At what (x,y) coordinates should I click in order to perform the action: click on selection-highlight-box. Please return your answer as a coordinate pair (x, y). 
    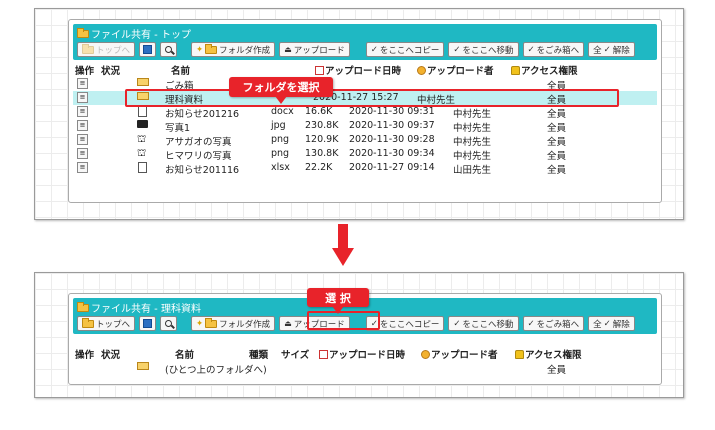
    Looking at the image, I should click on (372, 98).